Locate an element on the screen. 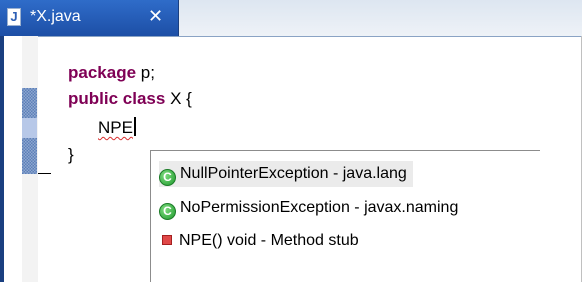  tab-title: *X.java is located at coordinates (55, 16).